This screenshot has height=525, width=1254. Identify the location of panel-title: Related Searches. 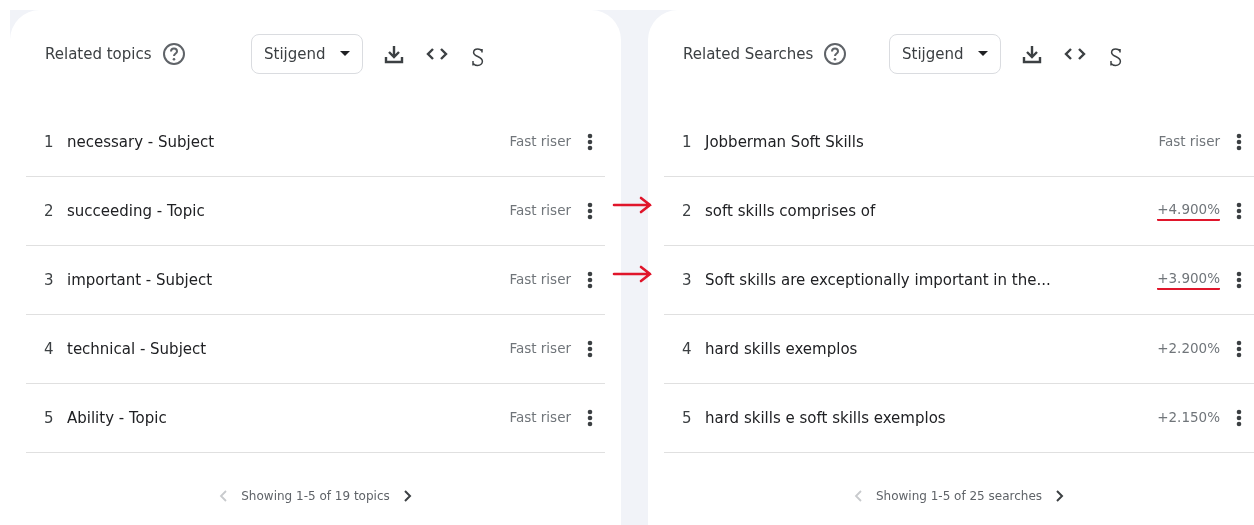
(748, 54).